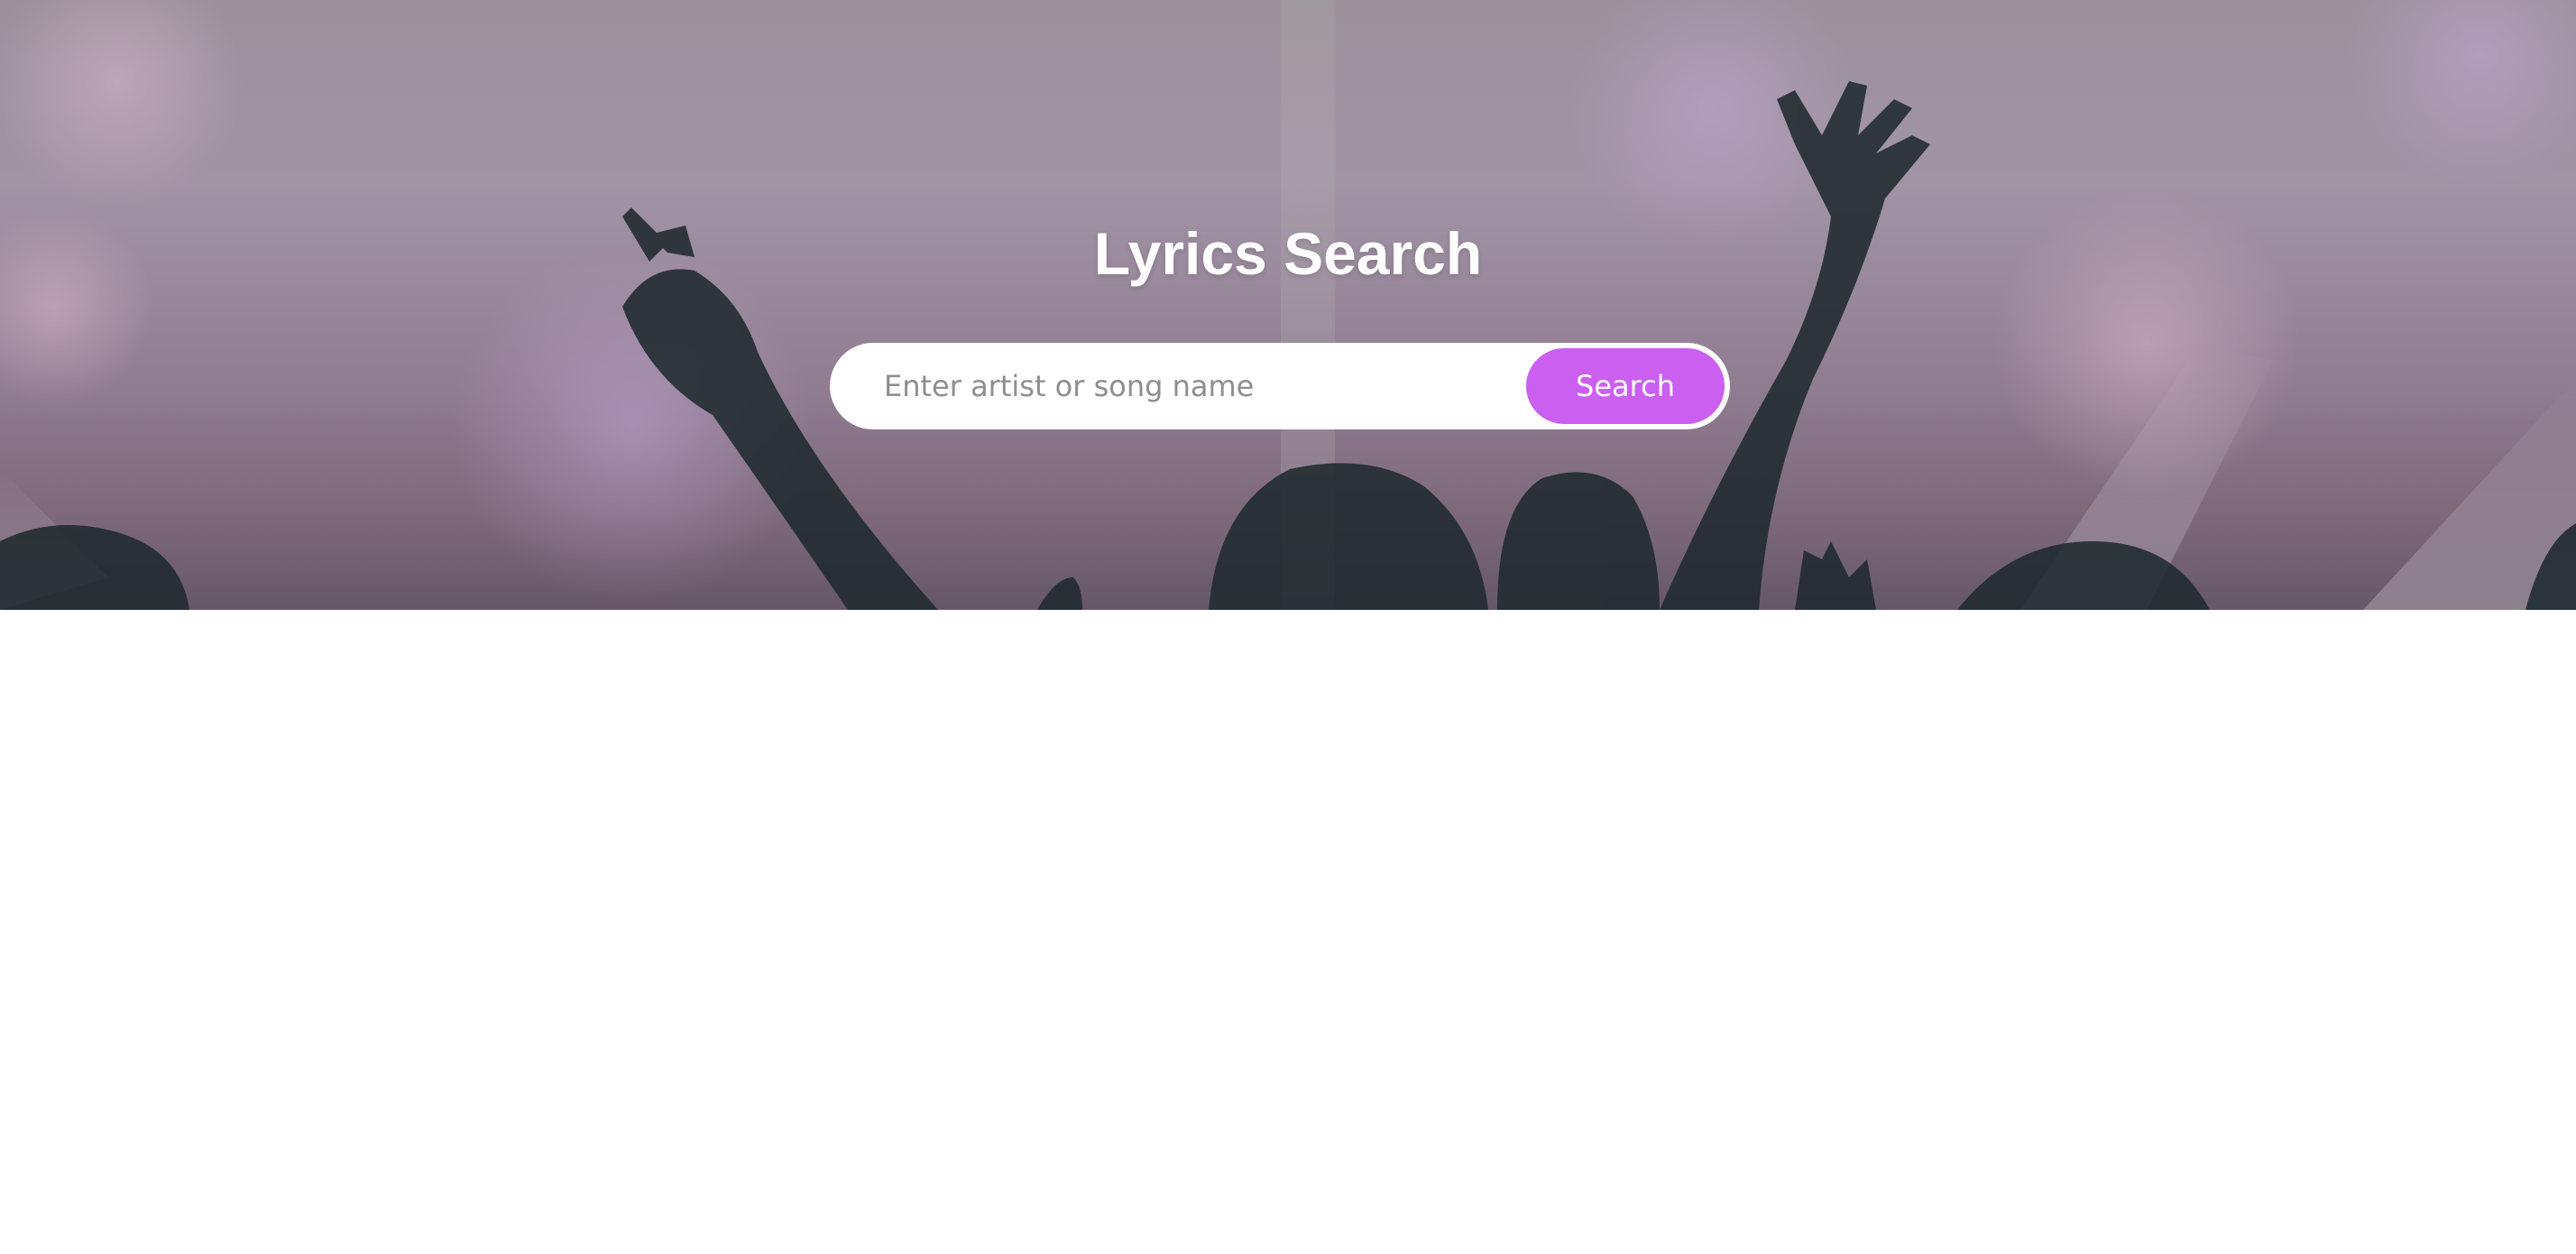 This screenshot has height=1254, width=2576. I want to click on search-input, so click(1190, 386).